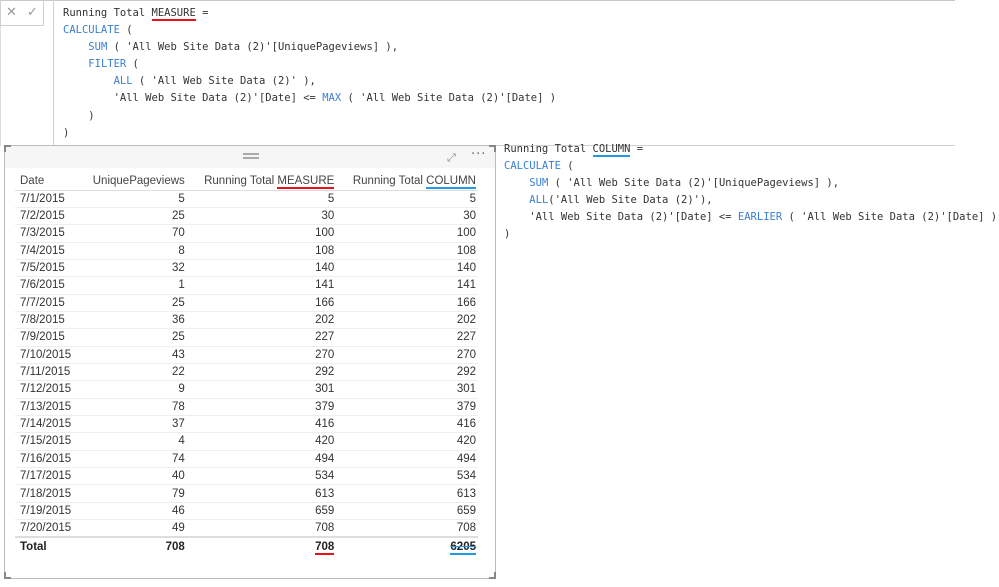  I want to click on cell-running-total-measure: 301, so click(261, 389).